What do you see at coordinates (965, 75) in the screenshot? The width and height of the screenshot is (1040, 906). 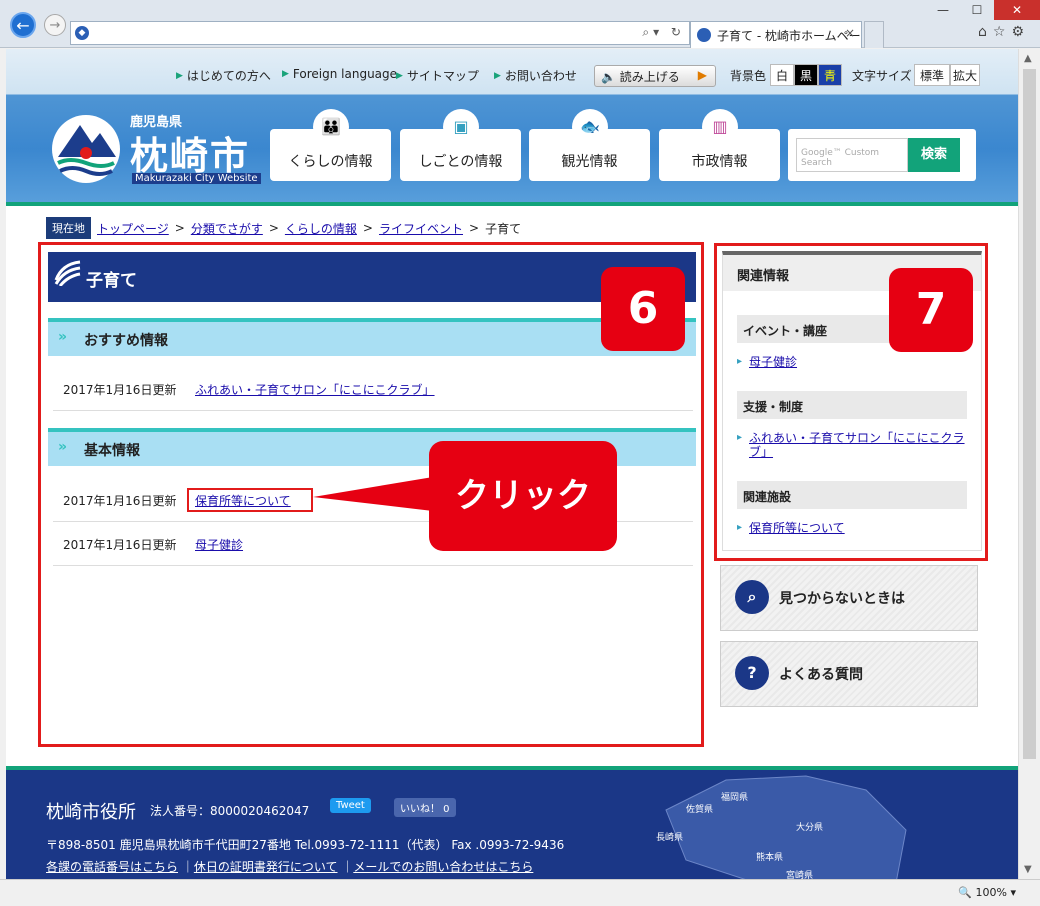 I see `font-large-button: 拡大` at bounding box center [965, 75].